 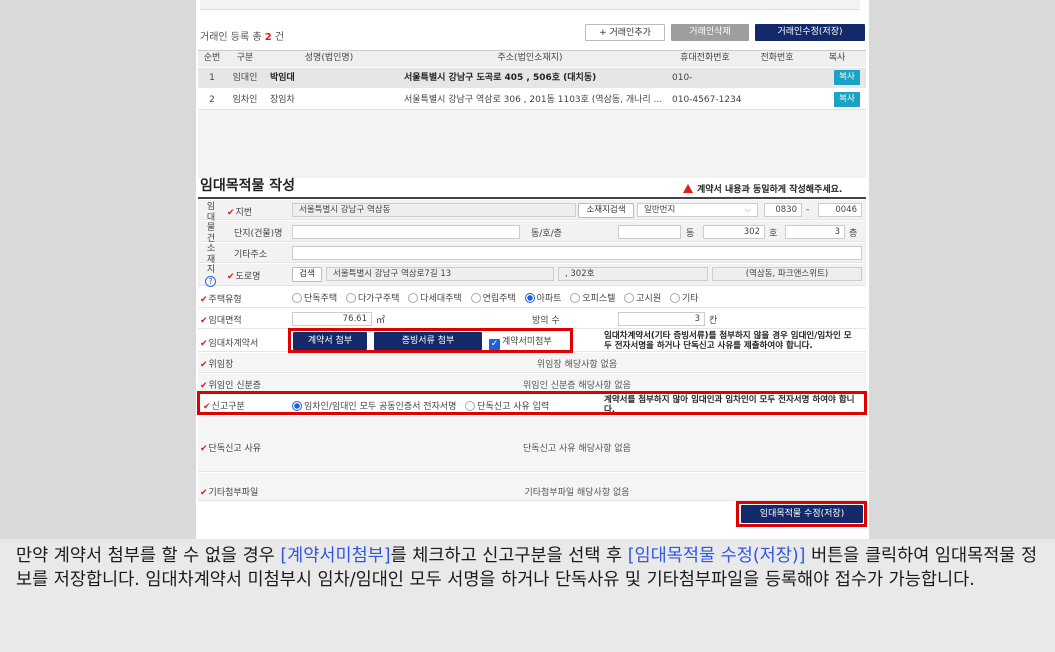 I want to click on delegation-label-text: 위임장, so click(x=221, y=365).